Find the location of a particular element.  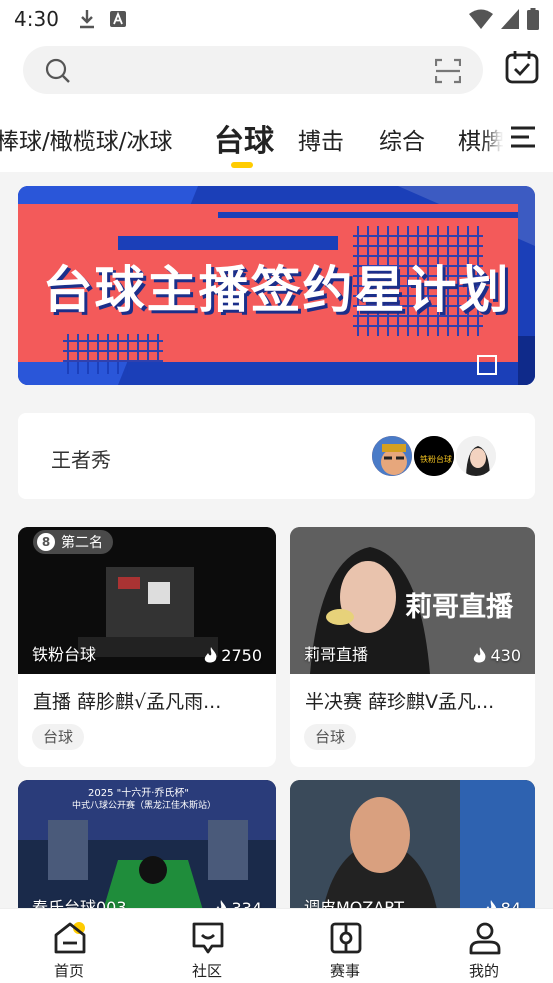

nav-label: 社区 is located at coordinates (206, 971).